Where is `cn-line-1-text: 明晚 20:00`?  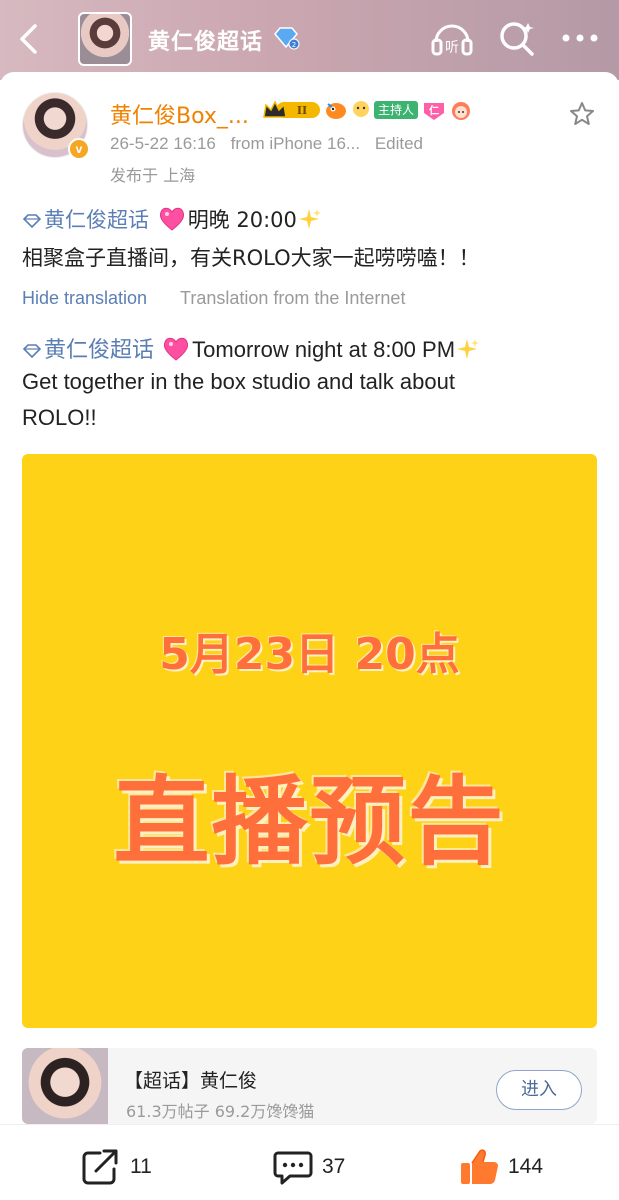 cn-line-1-text: 明晚 20:00 is located at coordinates (242, 220).